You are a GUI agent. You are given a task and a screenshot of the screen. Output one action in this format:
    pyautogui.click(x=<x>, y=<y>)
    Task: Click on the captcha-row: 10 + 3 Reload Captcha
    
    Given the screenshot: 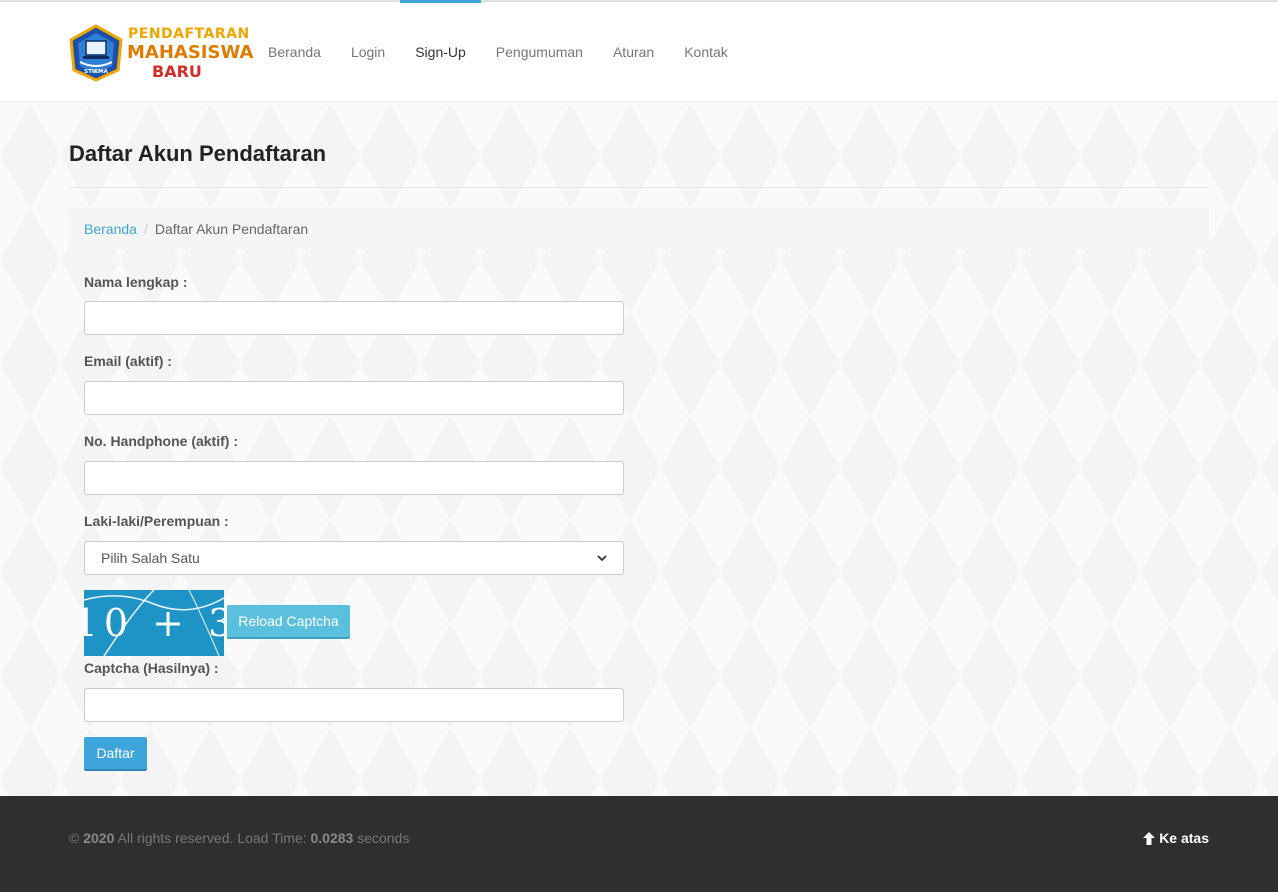 What is the action you would take?
    pyautogui.click(x=354, y=623)
    